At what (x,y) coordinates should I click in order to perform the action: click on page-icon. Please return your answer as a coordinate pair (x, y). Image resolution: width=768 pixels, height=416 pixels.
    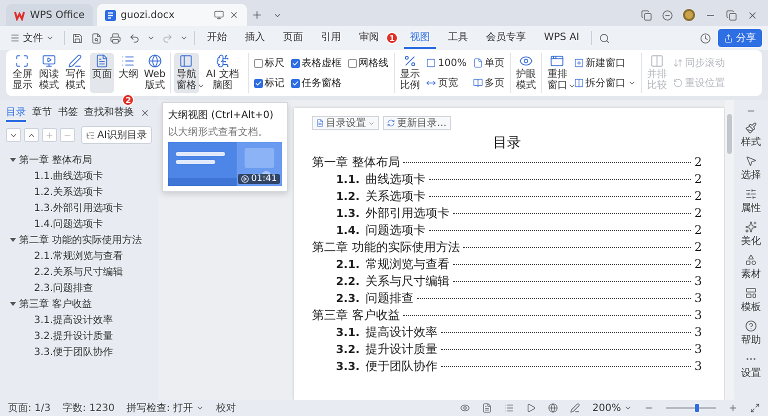
    Looking at the image, I should click on (487, 408).